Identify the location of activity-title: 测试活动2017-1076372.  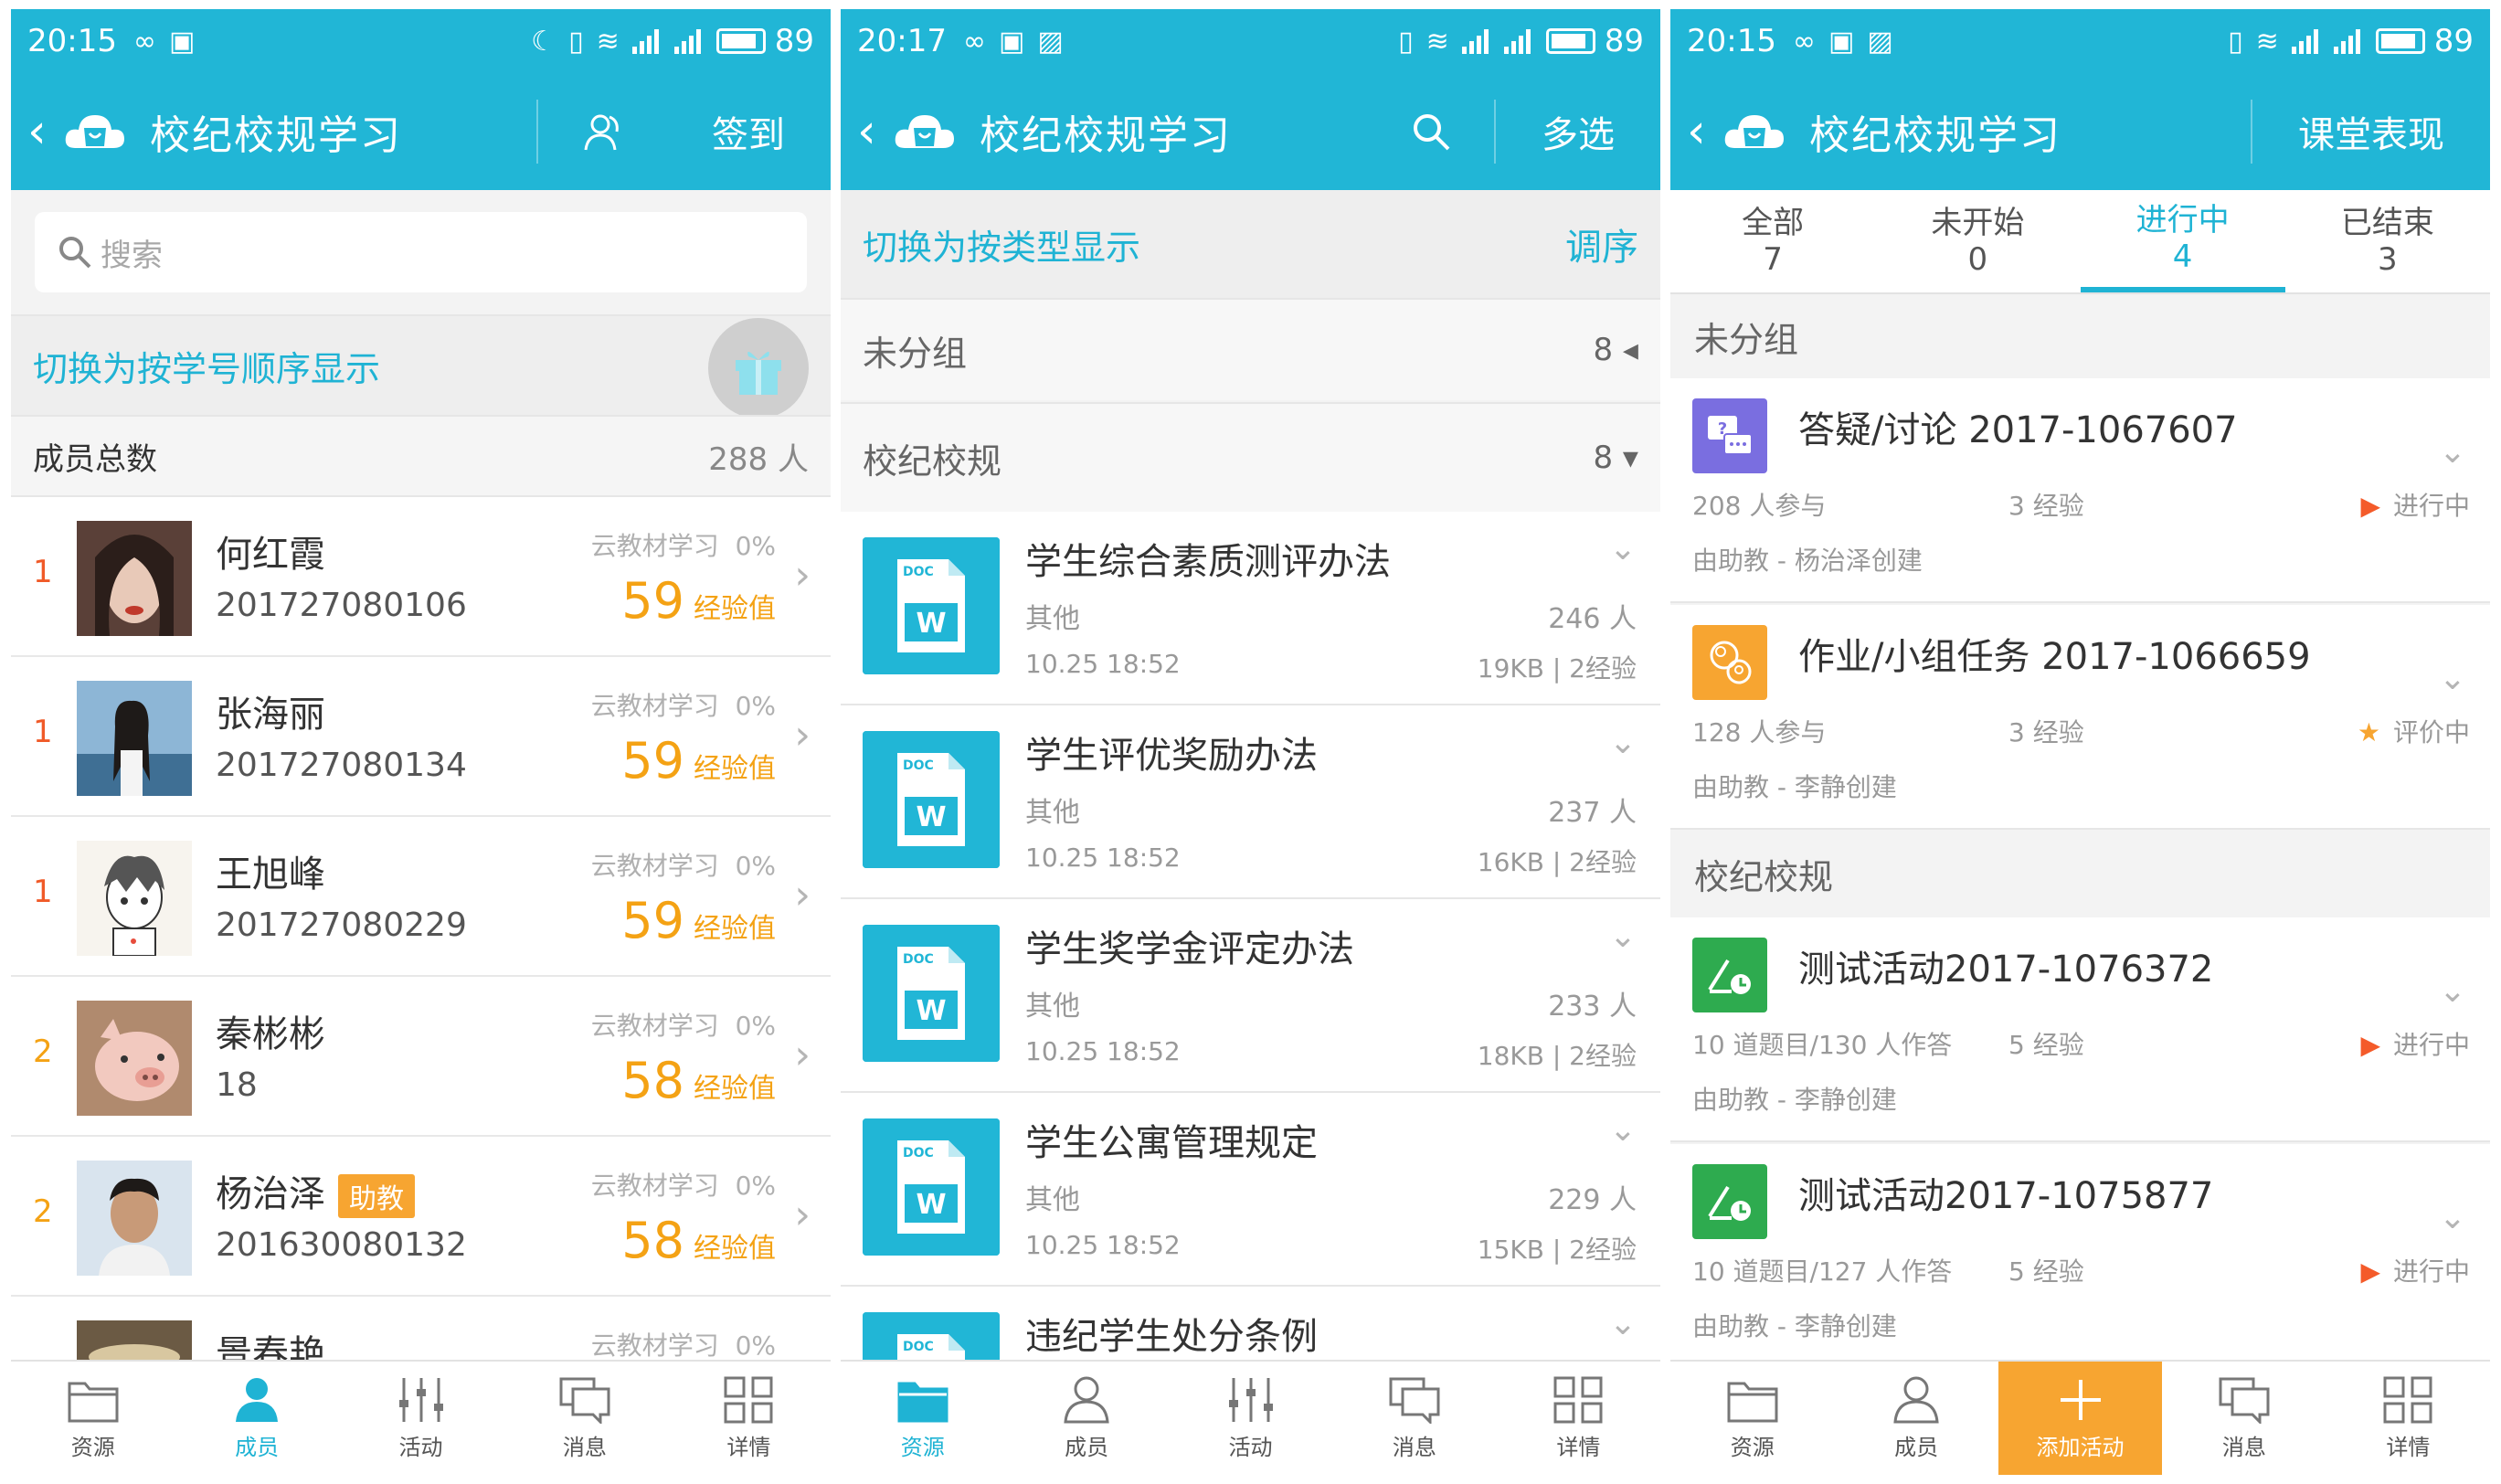
(2006, 970).